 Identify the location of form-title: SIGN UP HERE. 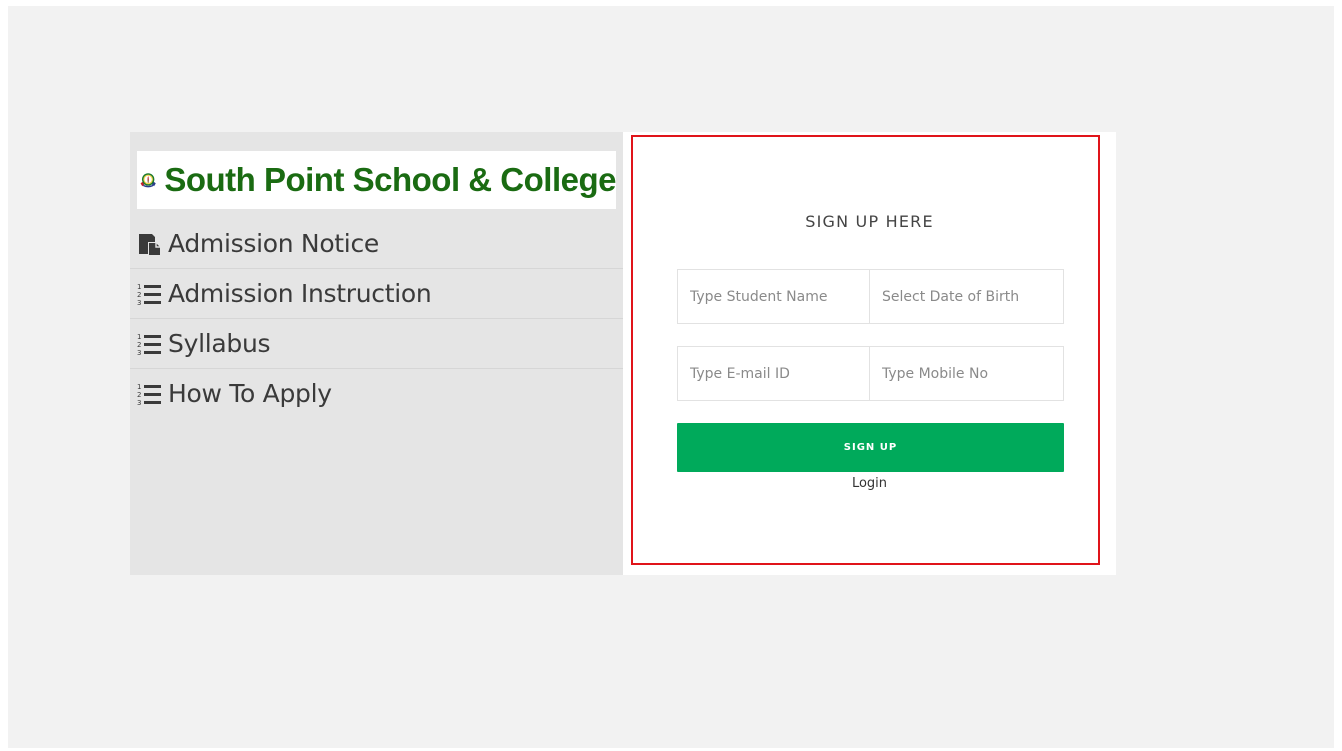
(869, 221).